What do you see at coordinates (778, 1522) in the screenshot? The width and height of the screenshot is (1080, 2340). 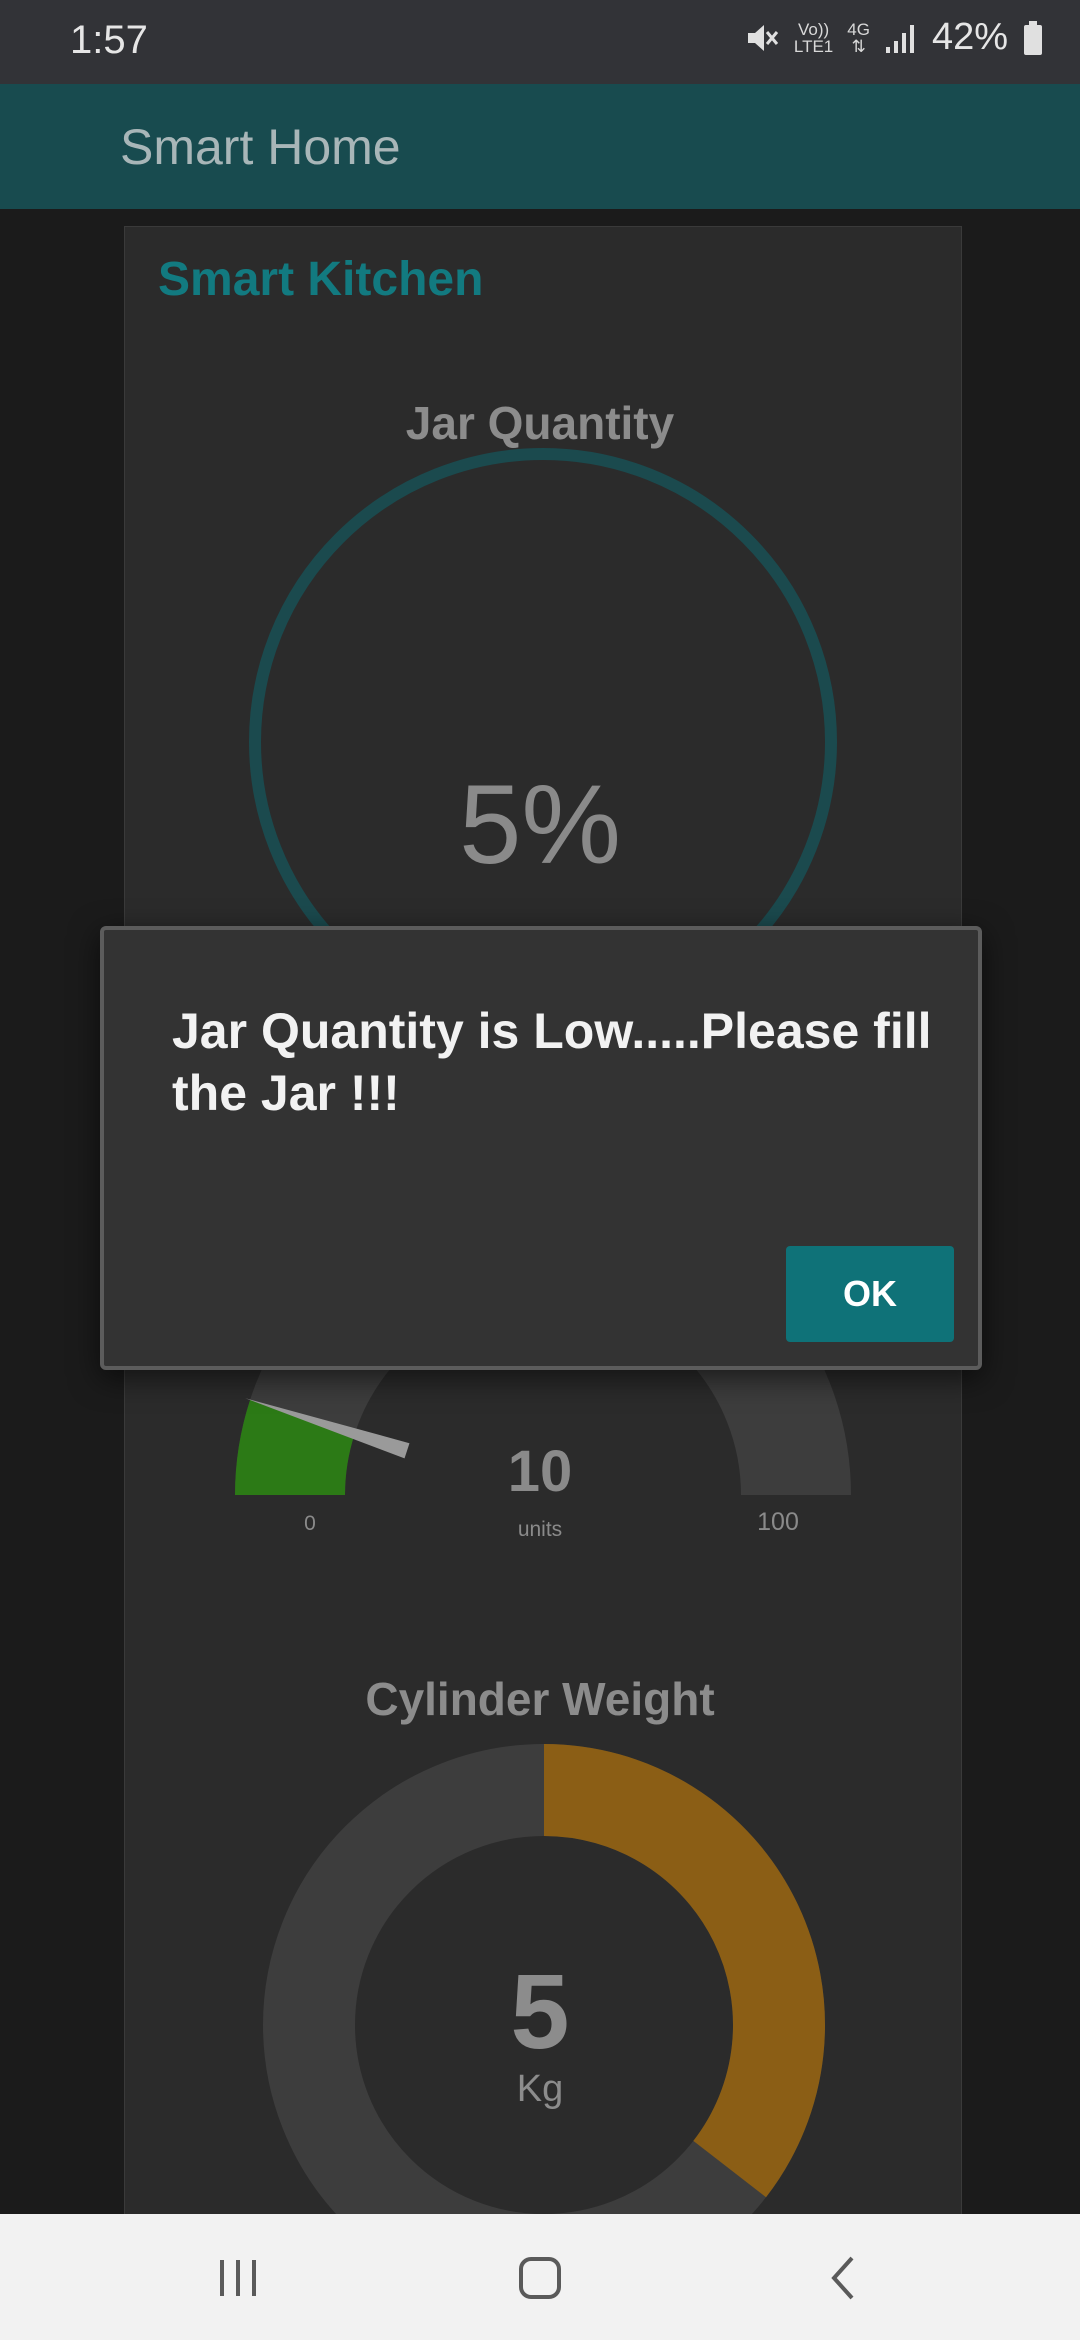 I see `units-gauge-max-label: 100` at bounding box center [778, 1522].